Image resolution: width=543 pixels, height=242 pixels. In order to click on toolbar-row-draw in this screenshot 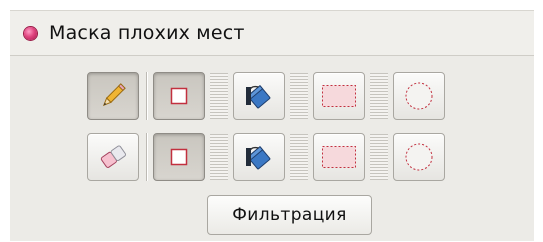, I will do `click(266, 96)`.